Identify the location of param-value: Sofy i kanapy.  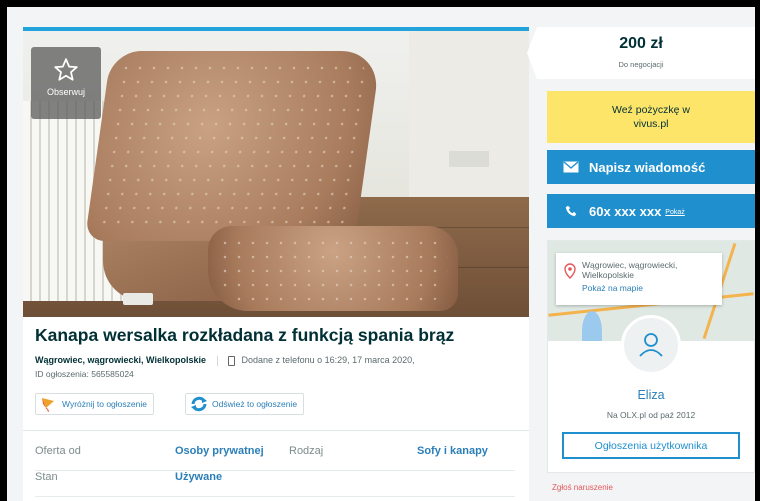
(452, 451).